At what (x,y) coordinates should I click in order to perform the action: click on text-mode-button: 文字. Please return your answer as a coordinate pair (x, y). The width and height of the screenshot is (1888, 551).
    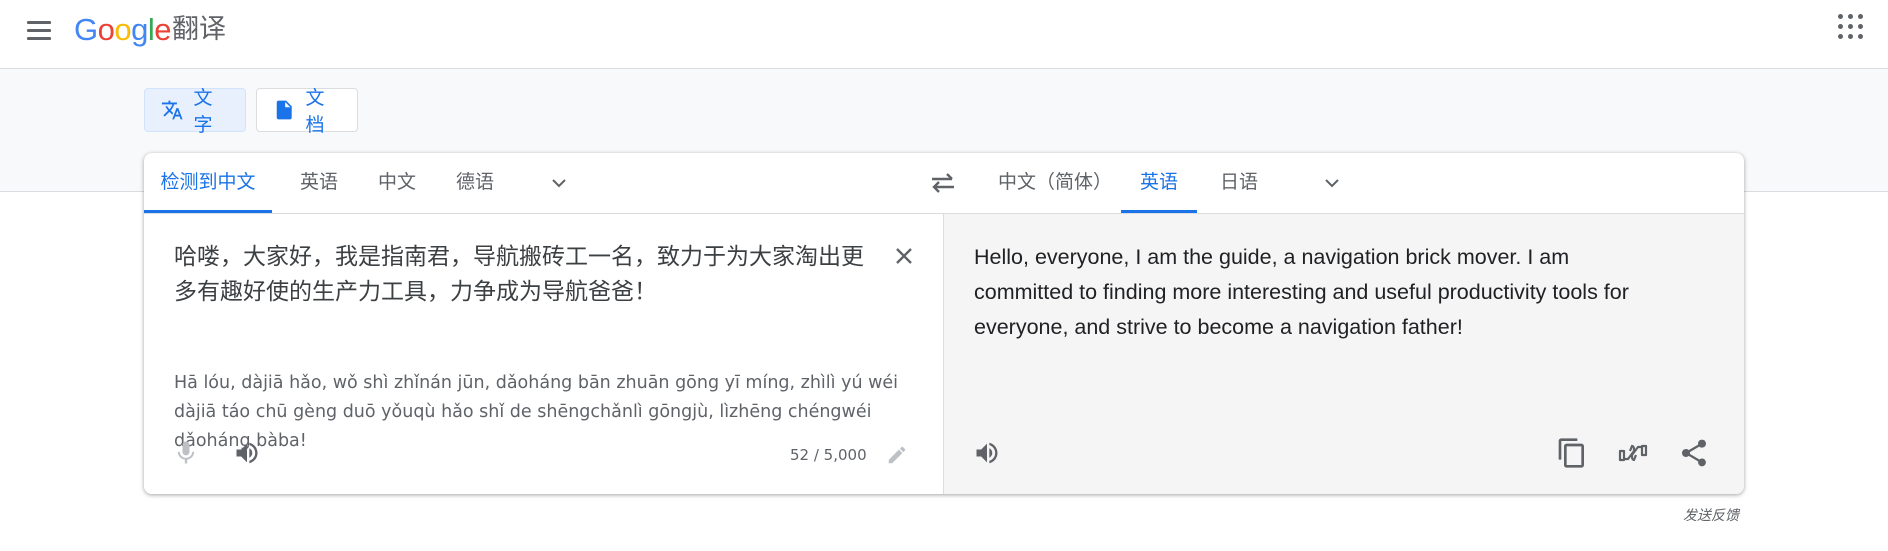
    Looking at the image, I should click on (195, 111).